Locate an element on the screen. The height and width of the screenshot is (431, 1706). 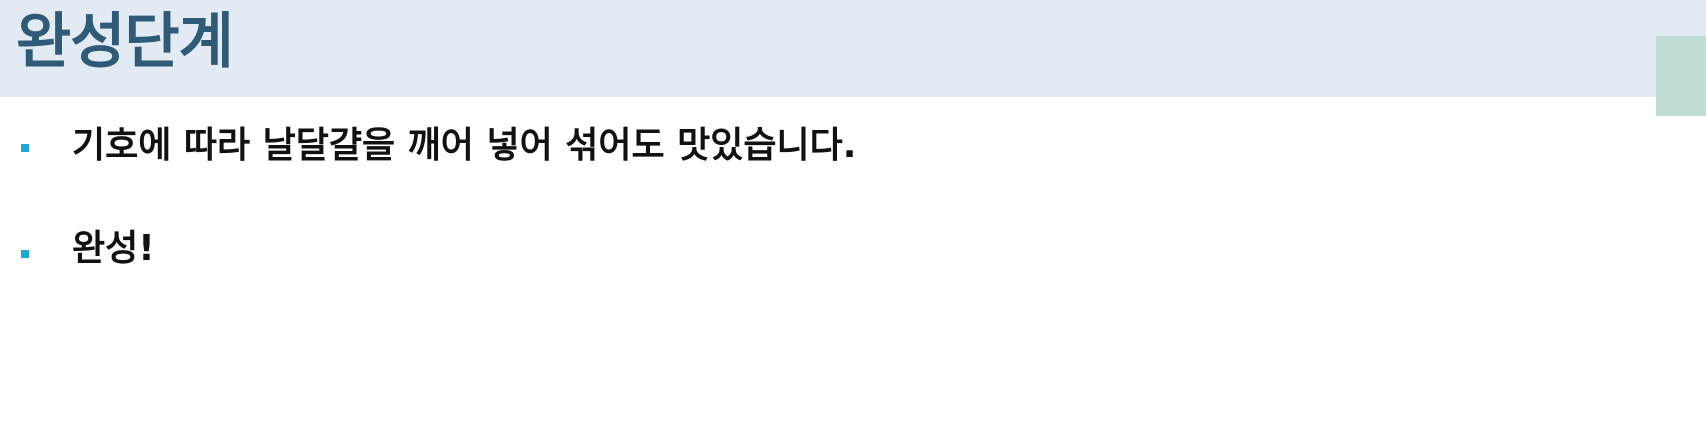
bullet-item-2: 완성! is located at coordinates (600, 249).